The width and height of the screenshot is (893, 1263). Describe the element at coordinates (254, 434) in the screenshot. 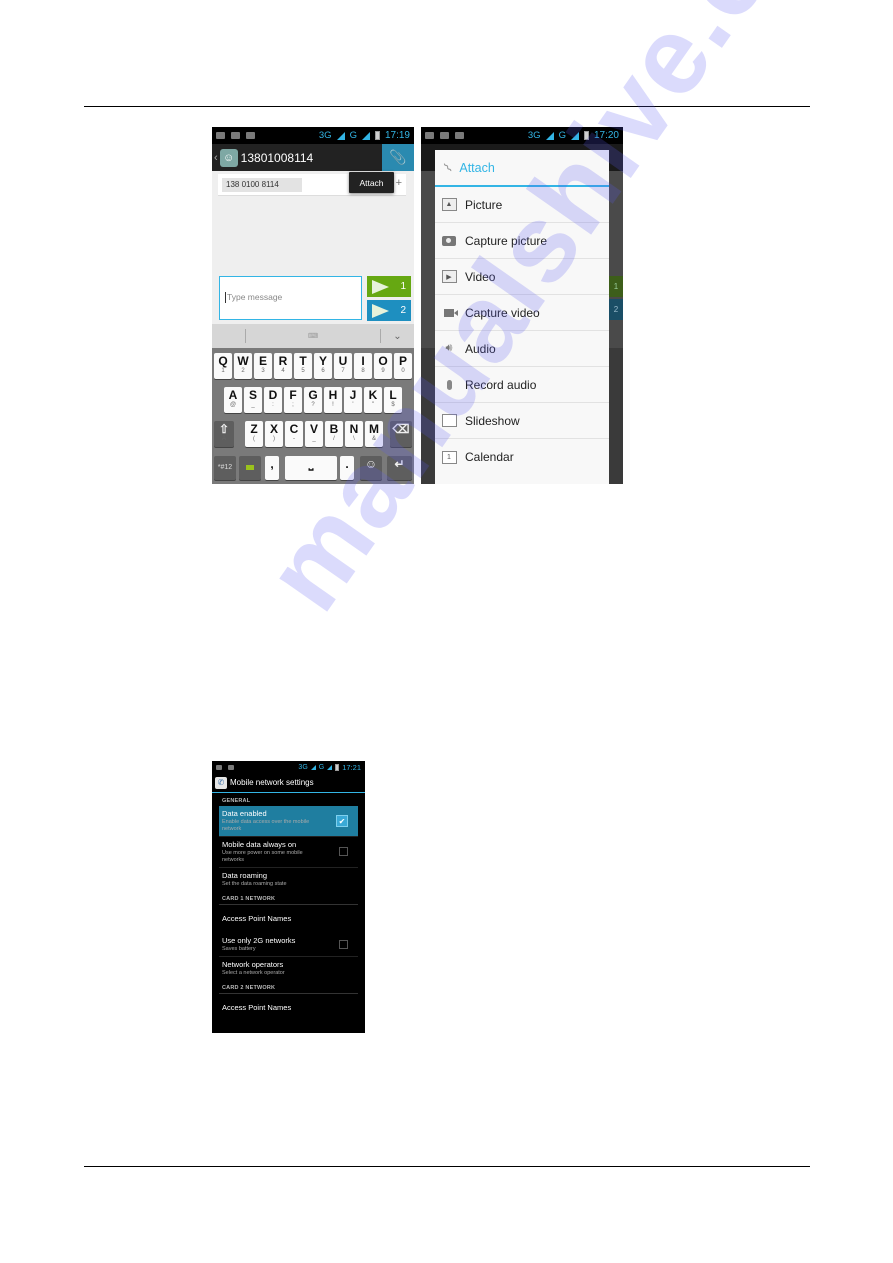

I see `key-z: Z(` at that location.